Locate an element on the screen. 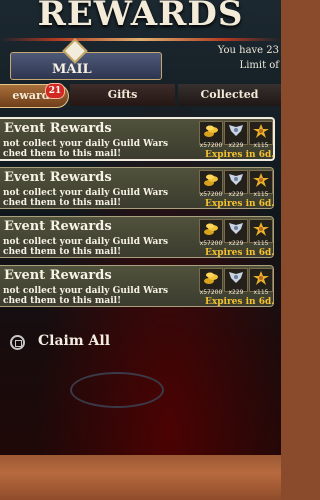 This screenshot has width=320, height=500. page-title: REWARDS is located at coordinates (140, 17).